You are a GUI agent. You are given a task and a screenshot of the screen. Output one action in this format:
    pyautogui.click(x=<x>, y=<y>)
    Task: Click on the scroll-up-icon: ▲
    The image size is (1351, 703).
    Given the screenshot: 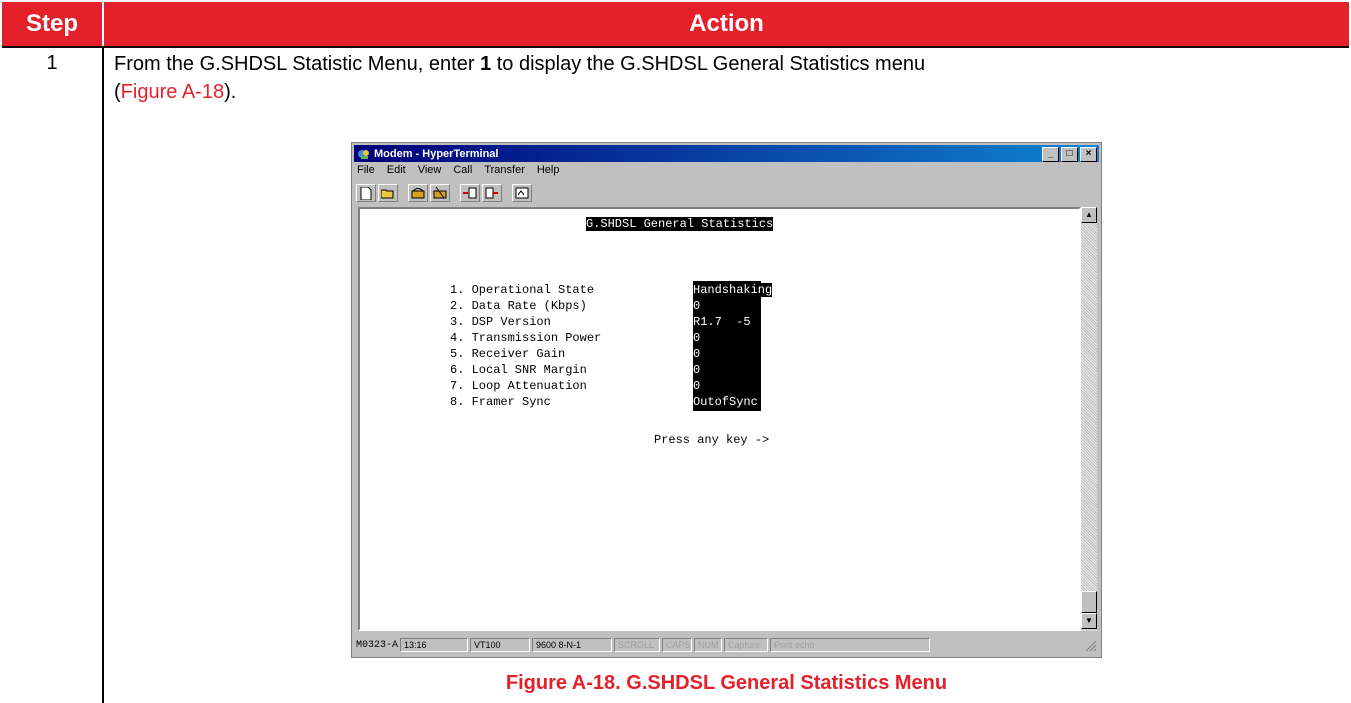 What is the action you would take?
    pyautogui.click(x=1089, y=215)
    